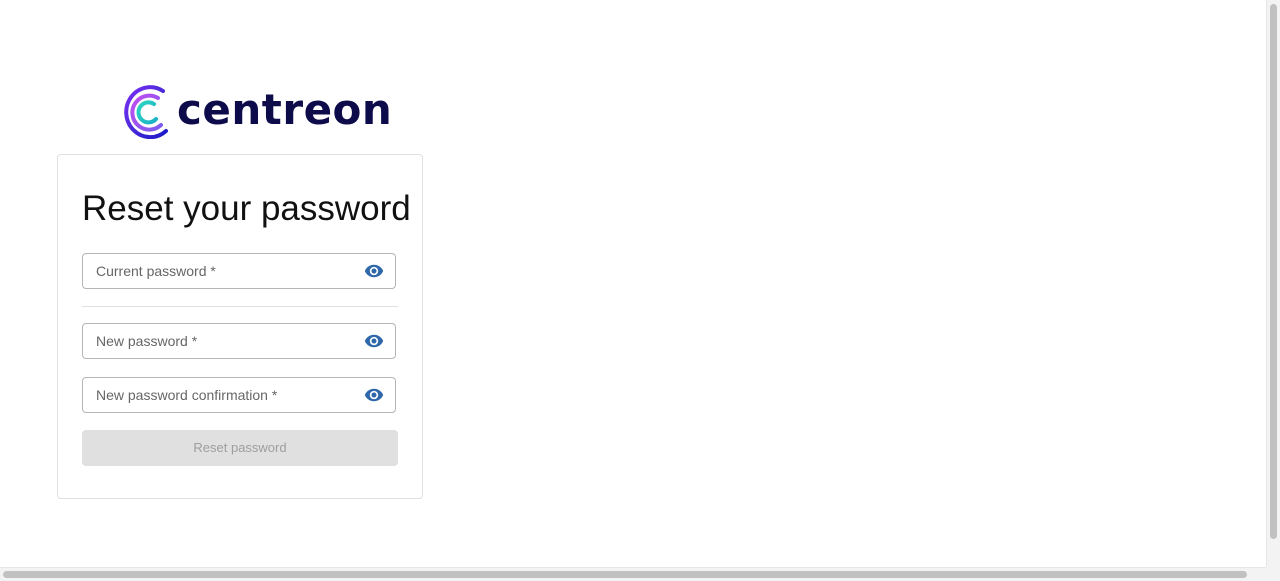 This screenshot has height=581, width=1280. Describe the element at coordinates (187, 395) in the screenshot. I see `new-password-confirmation-label: New password confirmation *` at that location.